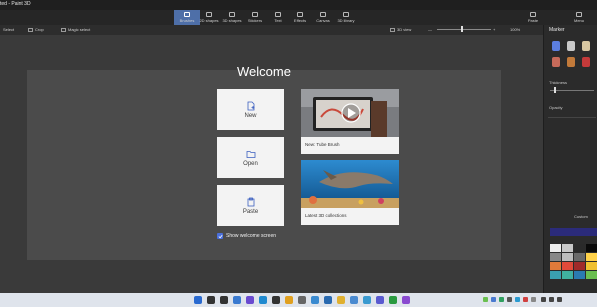 This screenshot has height=307, width=597. Describe the element at coordinates (75, 29) in the screenshot. I see `magic-select-button: Magic select` at that location.